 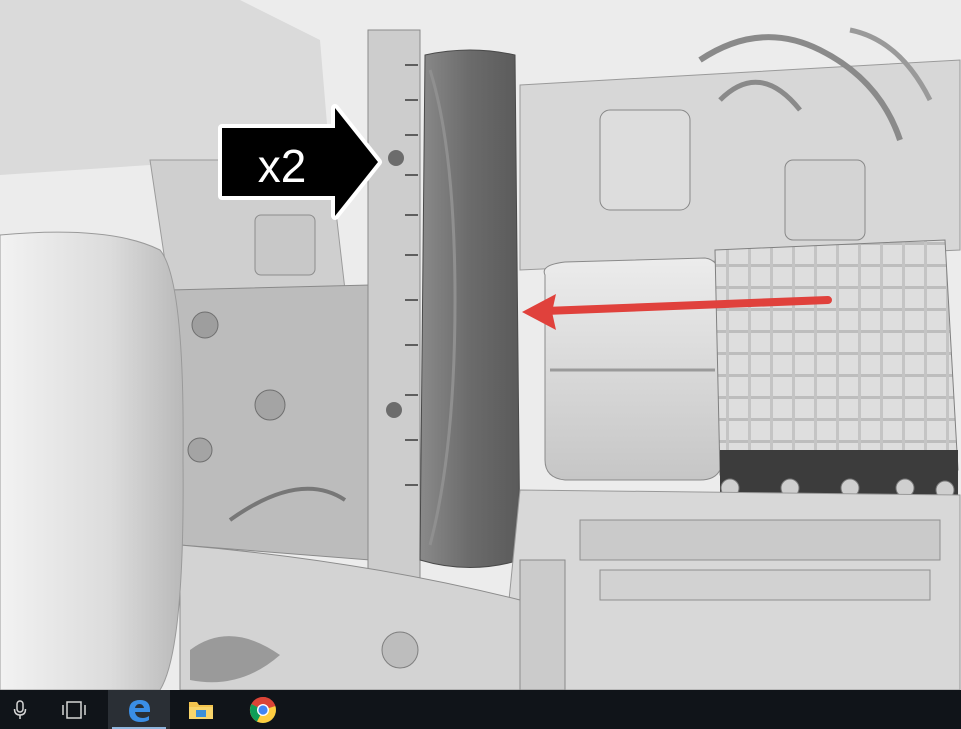 I want to click on edge-icon, so click(x=139, y=710).